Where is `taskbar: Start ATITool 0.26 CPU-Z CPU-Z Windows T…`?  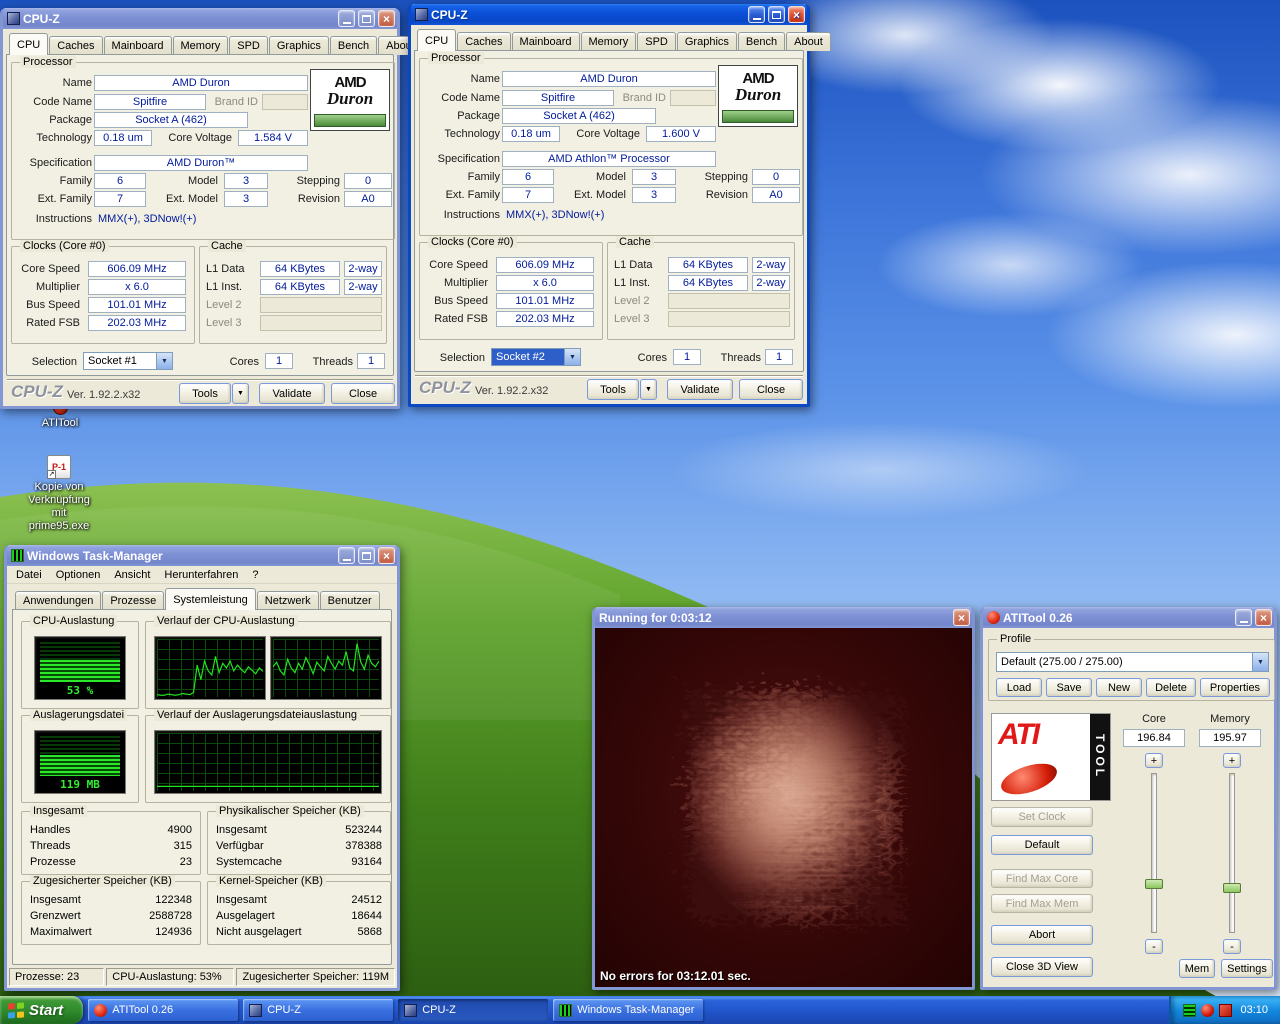
taskbar: Start ATITool 0.26 CPU-Z CPU-Z Windows T… is located at coordinates (640, 1010).